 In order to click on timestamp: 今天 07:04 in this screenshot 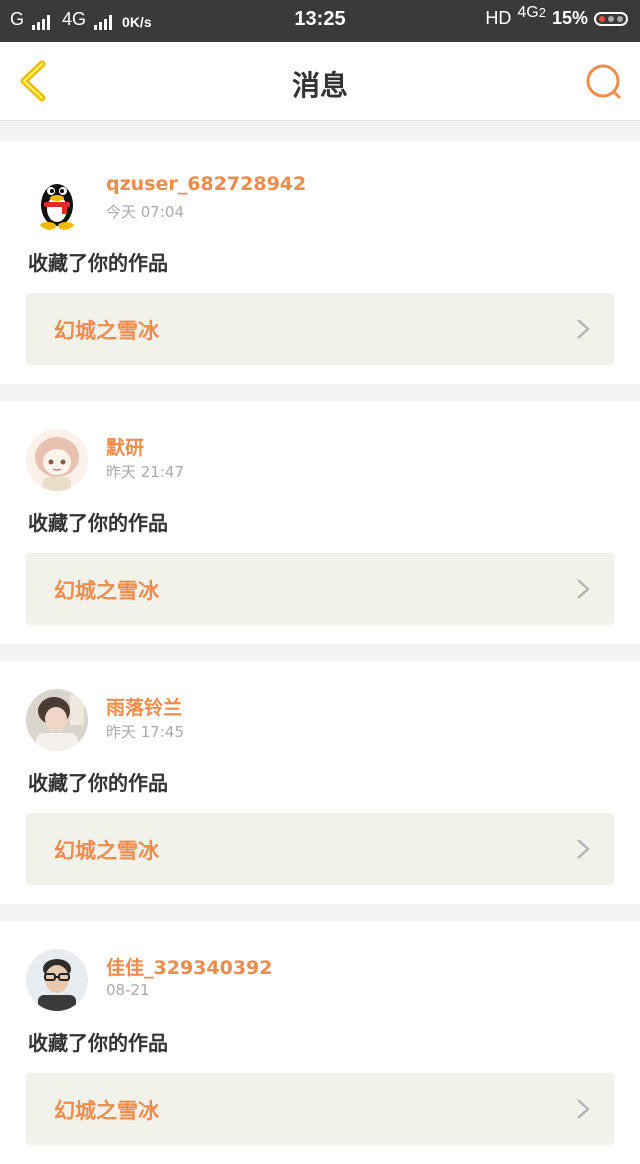, I will do `click(145, 212)`.